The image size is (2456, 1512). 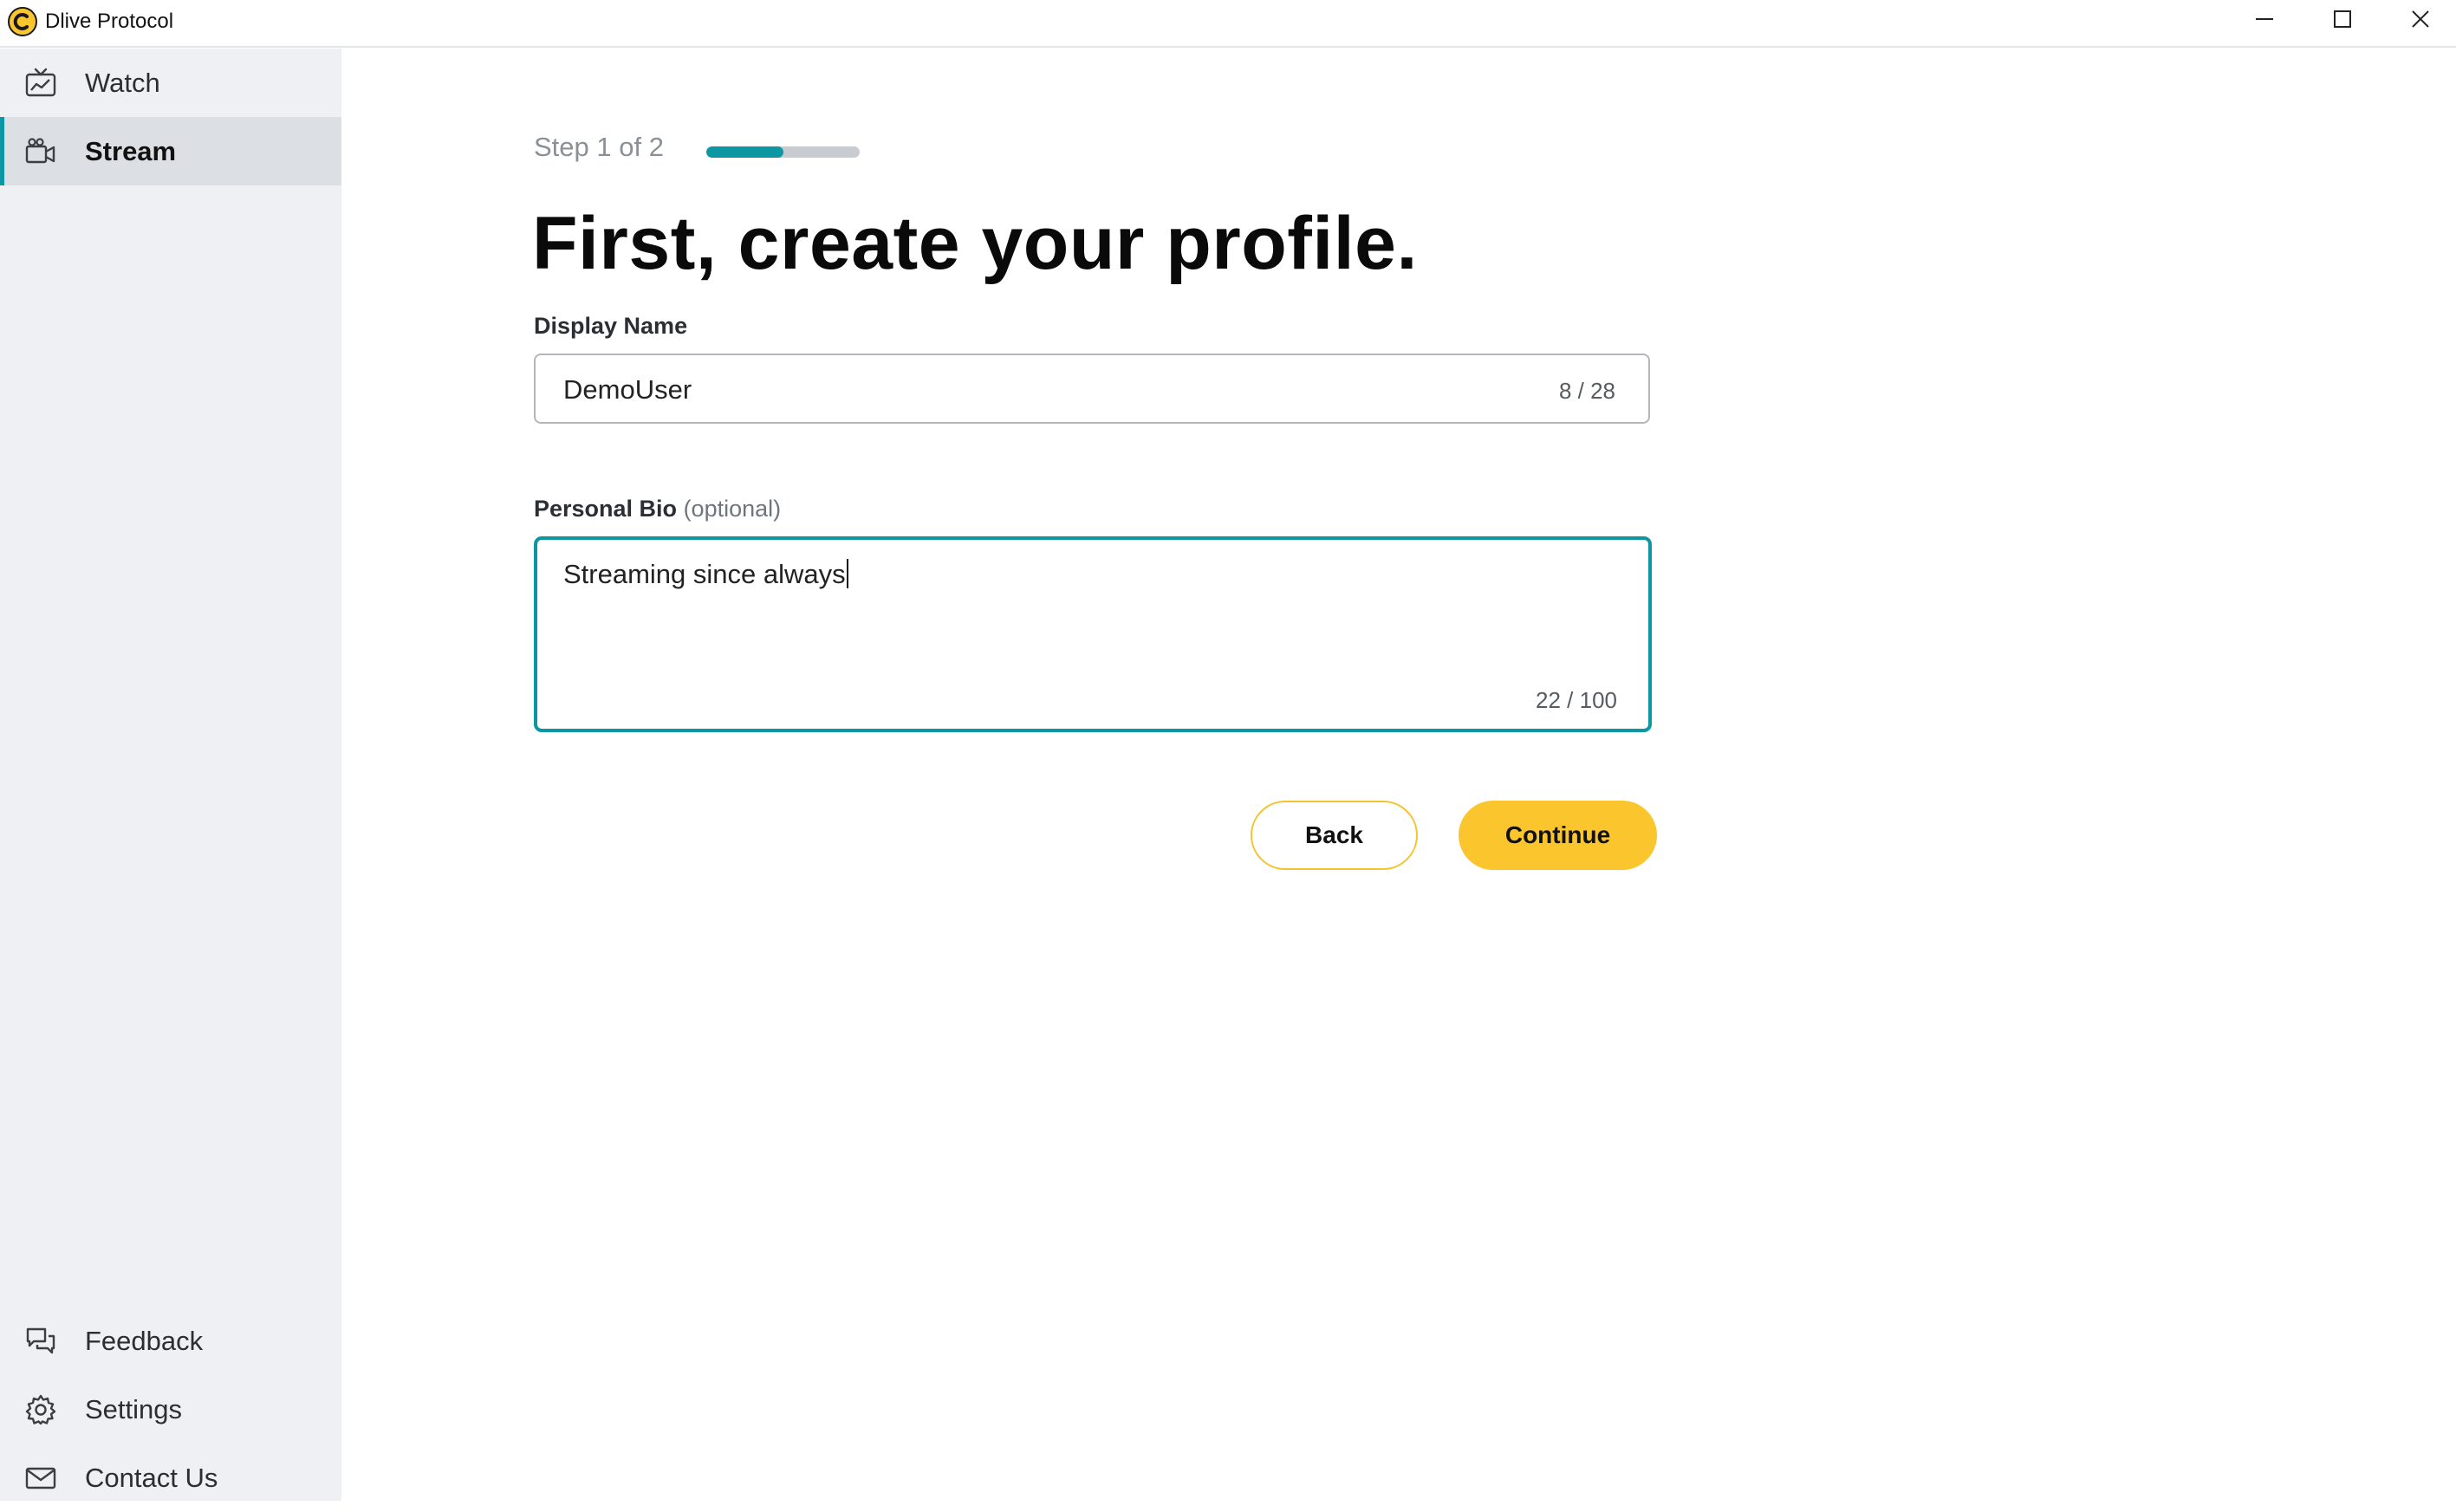 I want to click on sidebar-item-watch: Watch, so click(x=170, y=83).